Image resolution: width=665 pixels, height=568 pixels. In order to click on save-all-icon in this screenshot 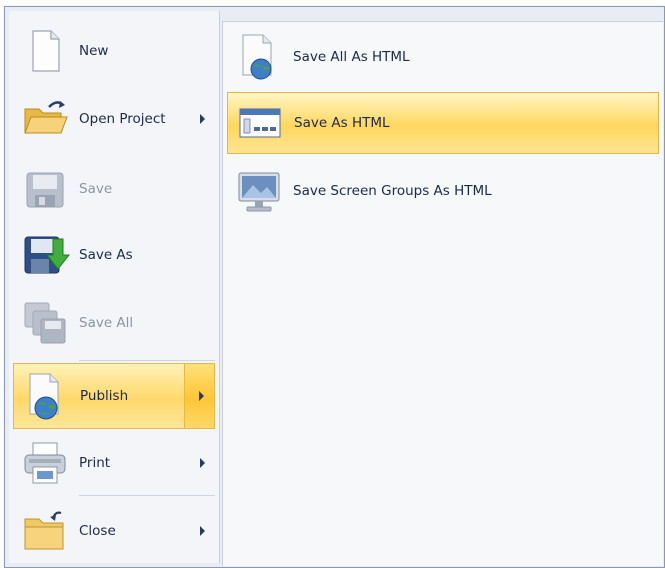, I will do `click(45, 323)`.